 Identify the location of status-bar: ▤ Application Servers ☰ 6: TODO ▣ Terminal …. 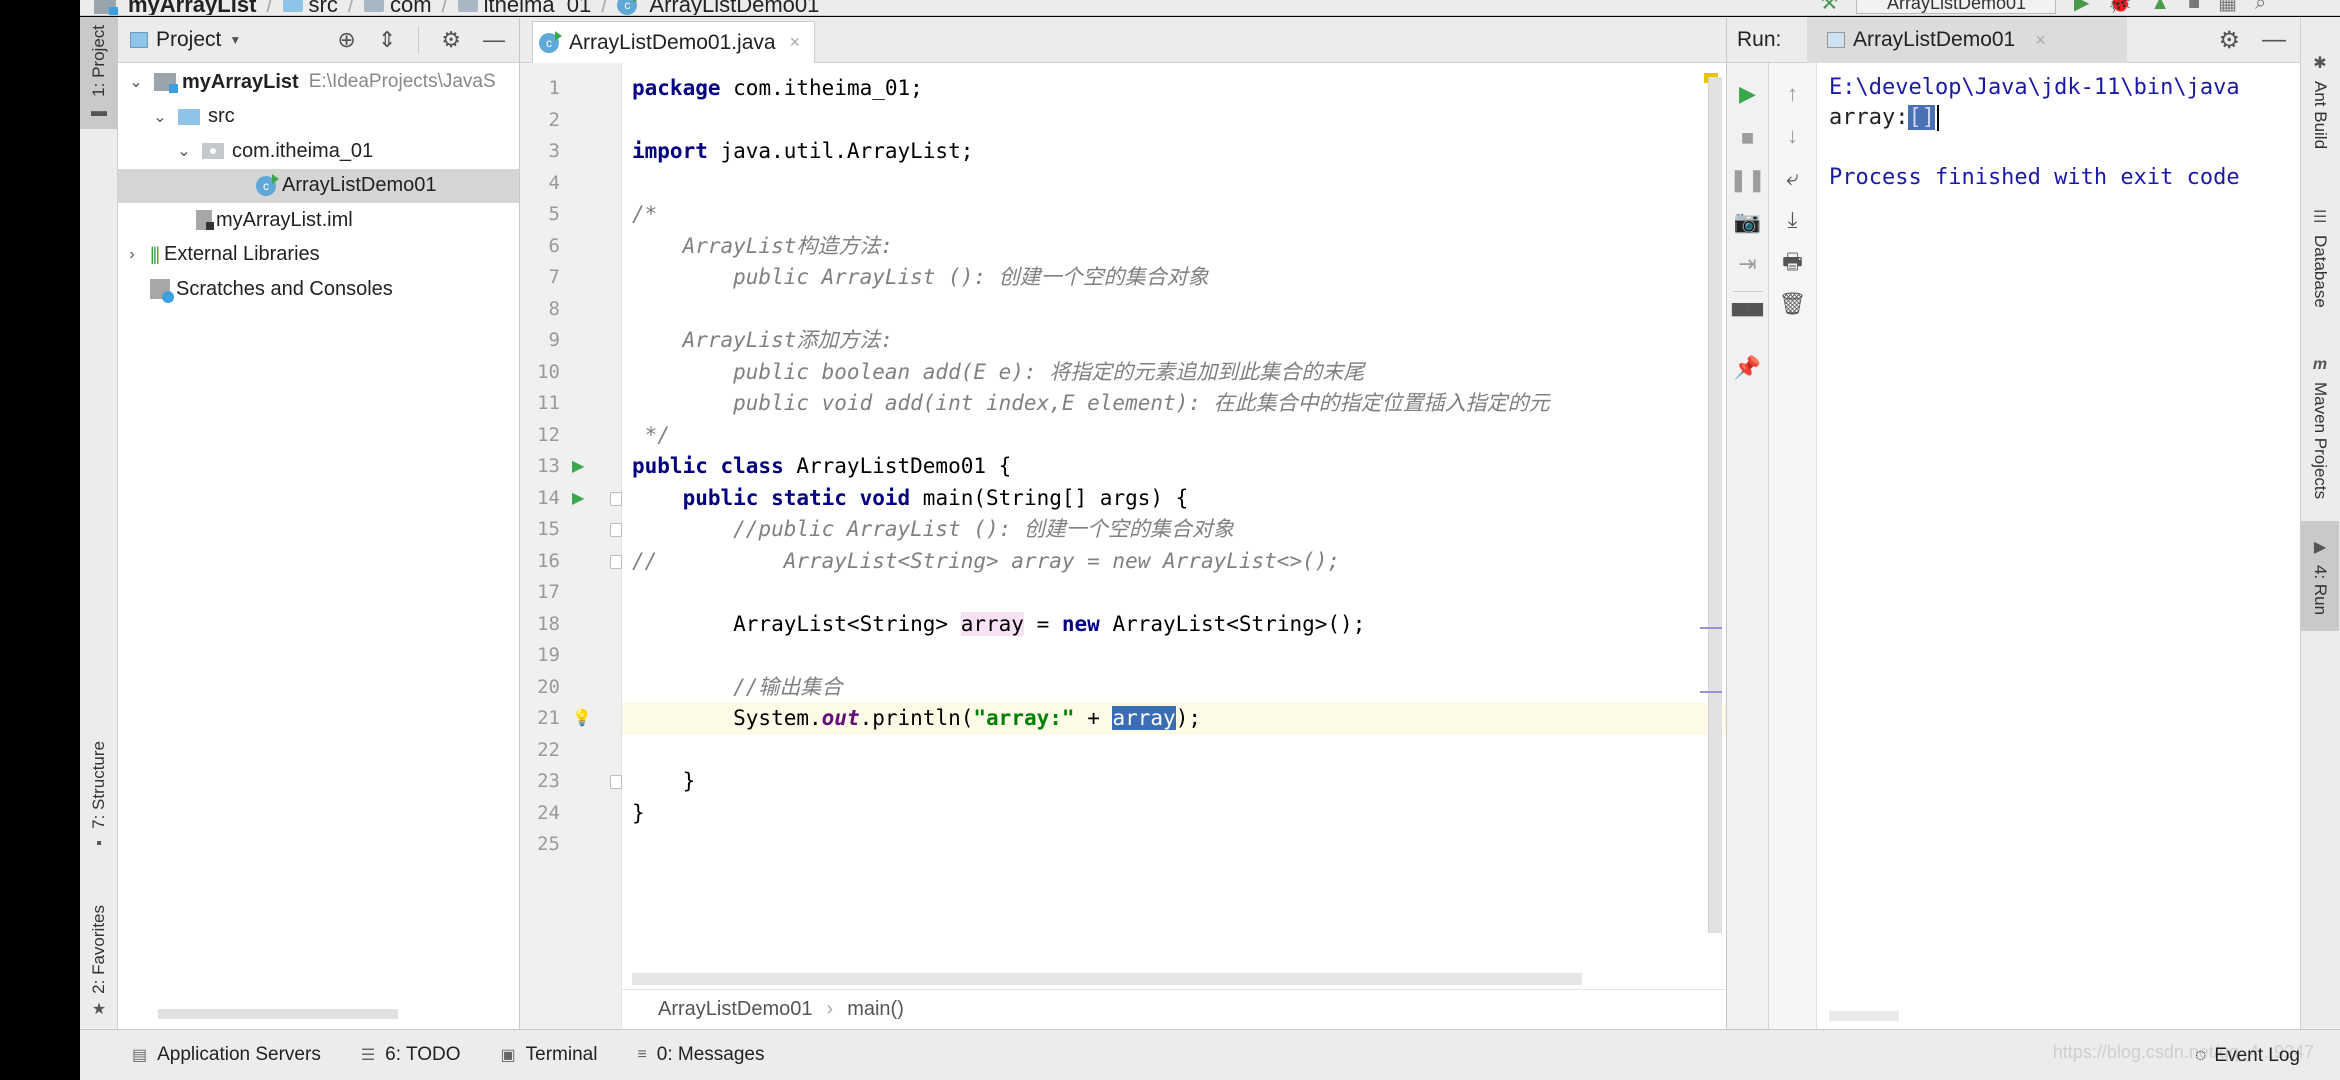
(1210, 1054).